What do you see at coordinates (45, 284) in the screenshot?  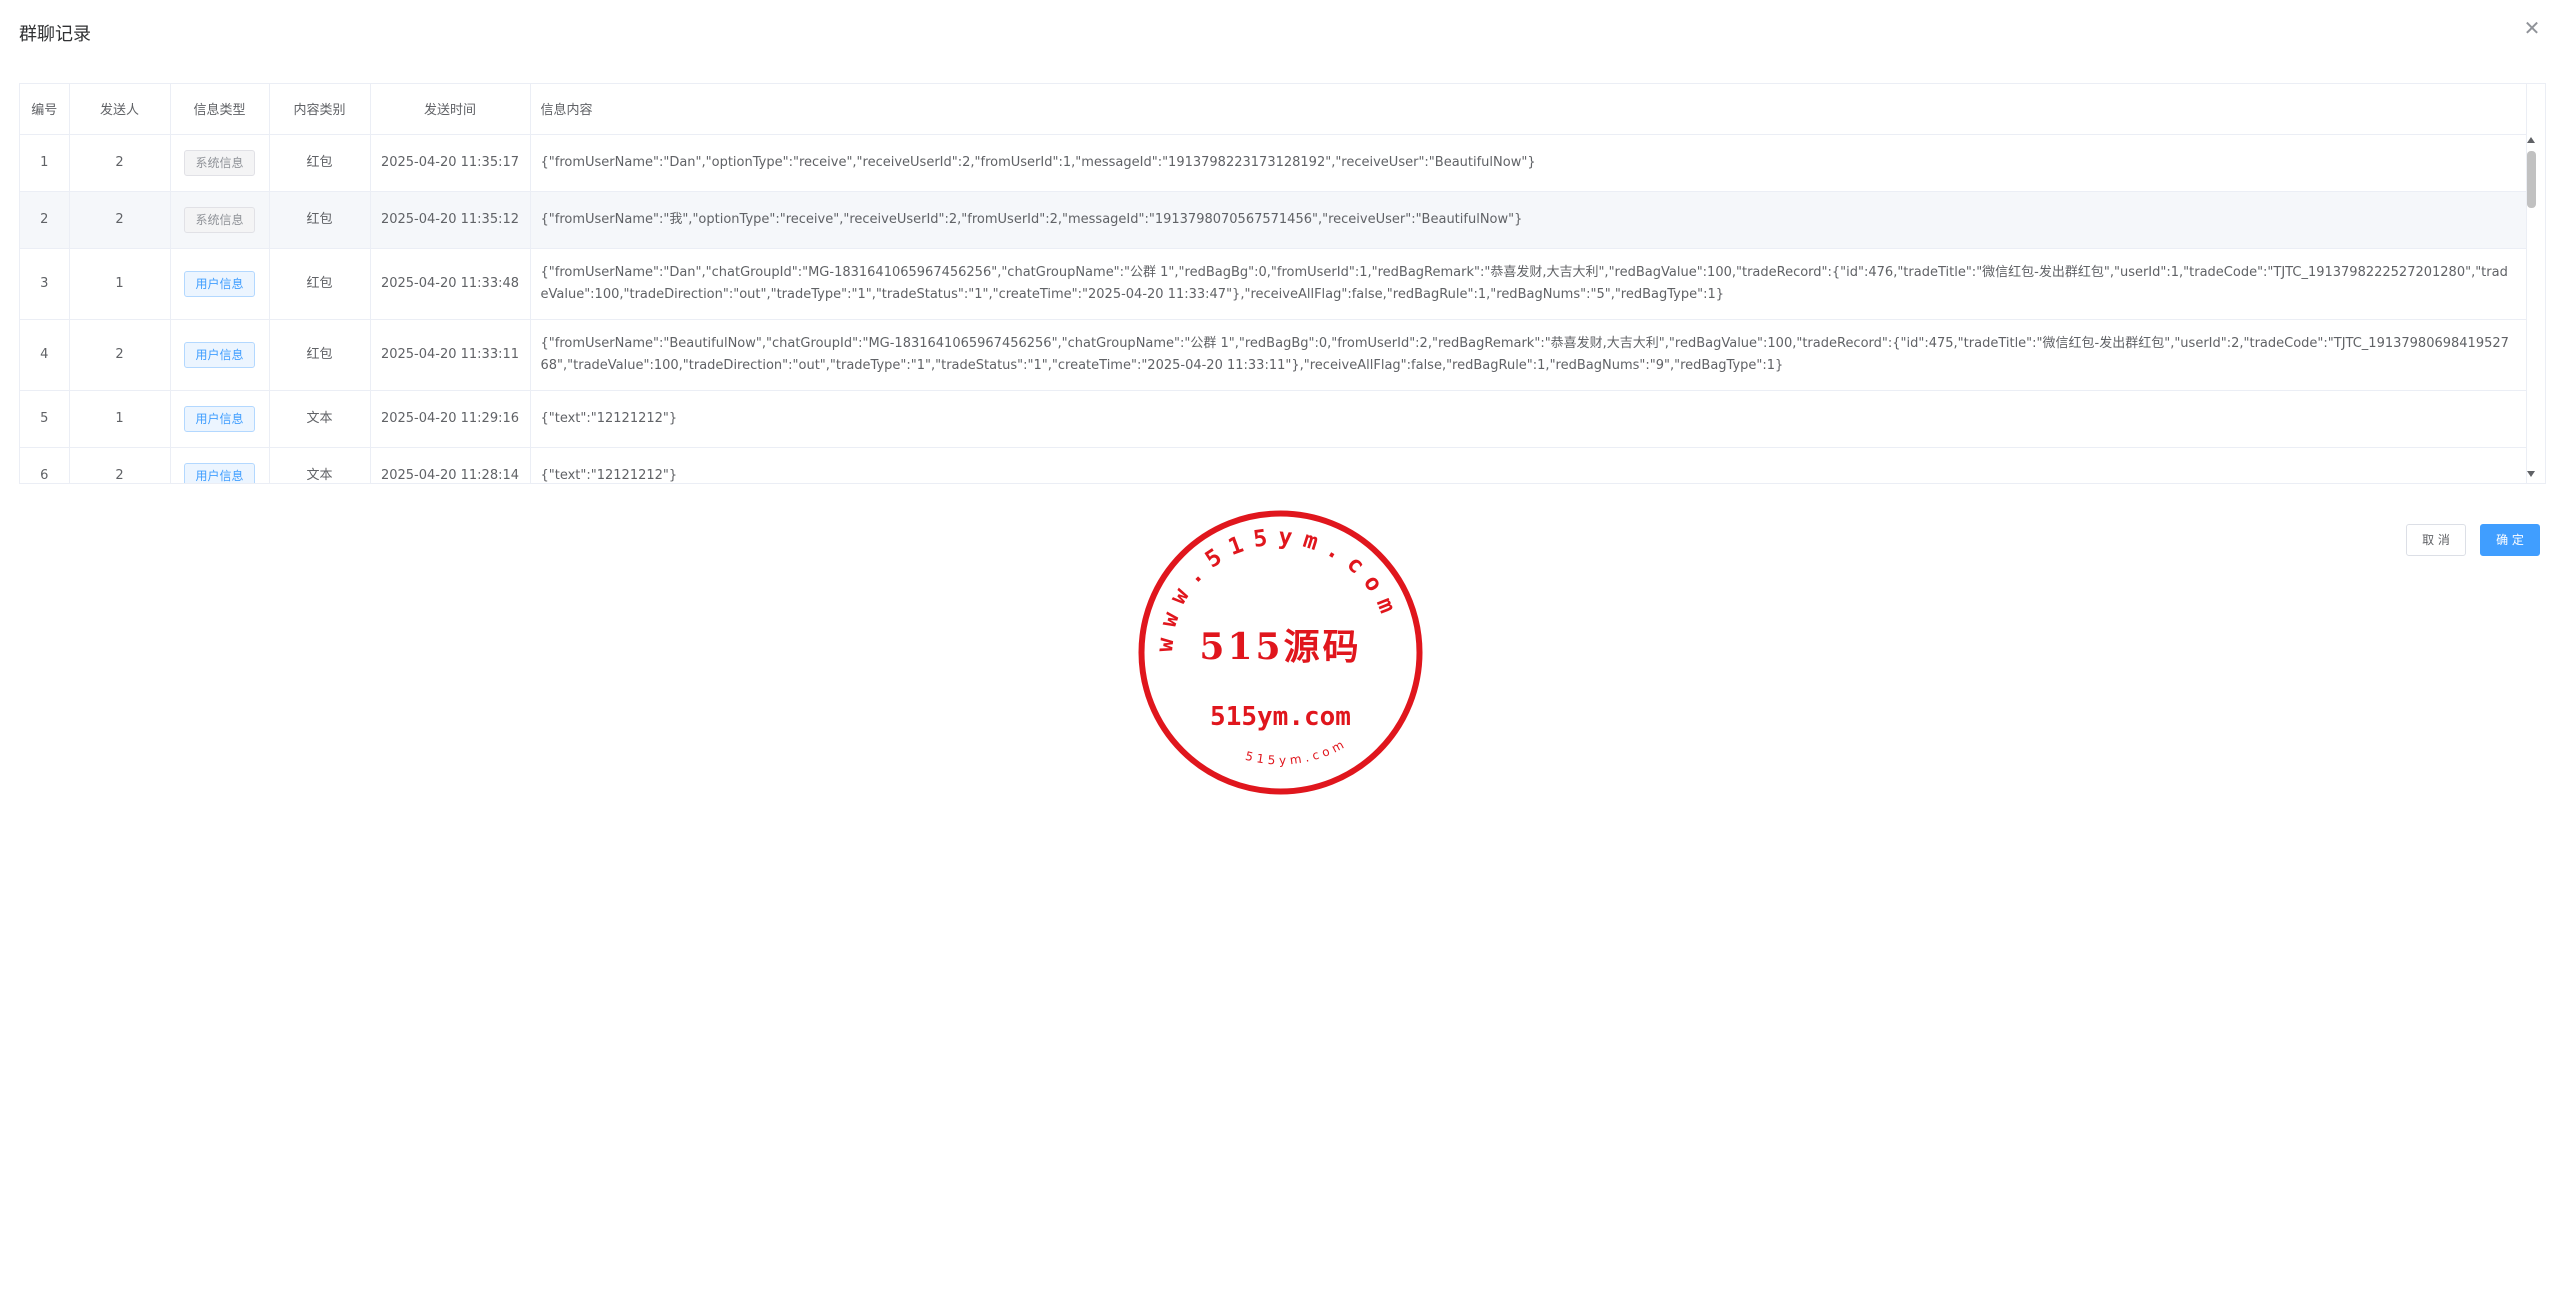 I see `cell-id: 3` at bounding box center [45, 284].